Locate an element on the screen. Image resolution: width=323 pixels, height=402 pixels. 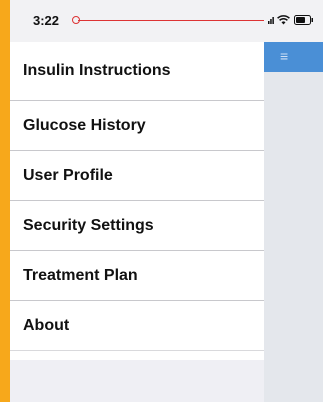
menu-item-about: About is located at coordinates (137, 326).